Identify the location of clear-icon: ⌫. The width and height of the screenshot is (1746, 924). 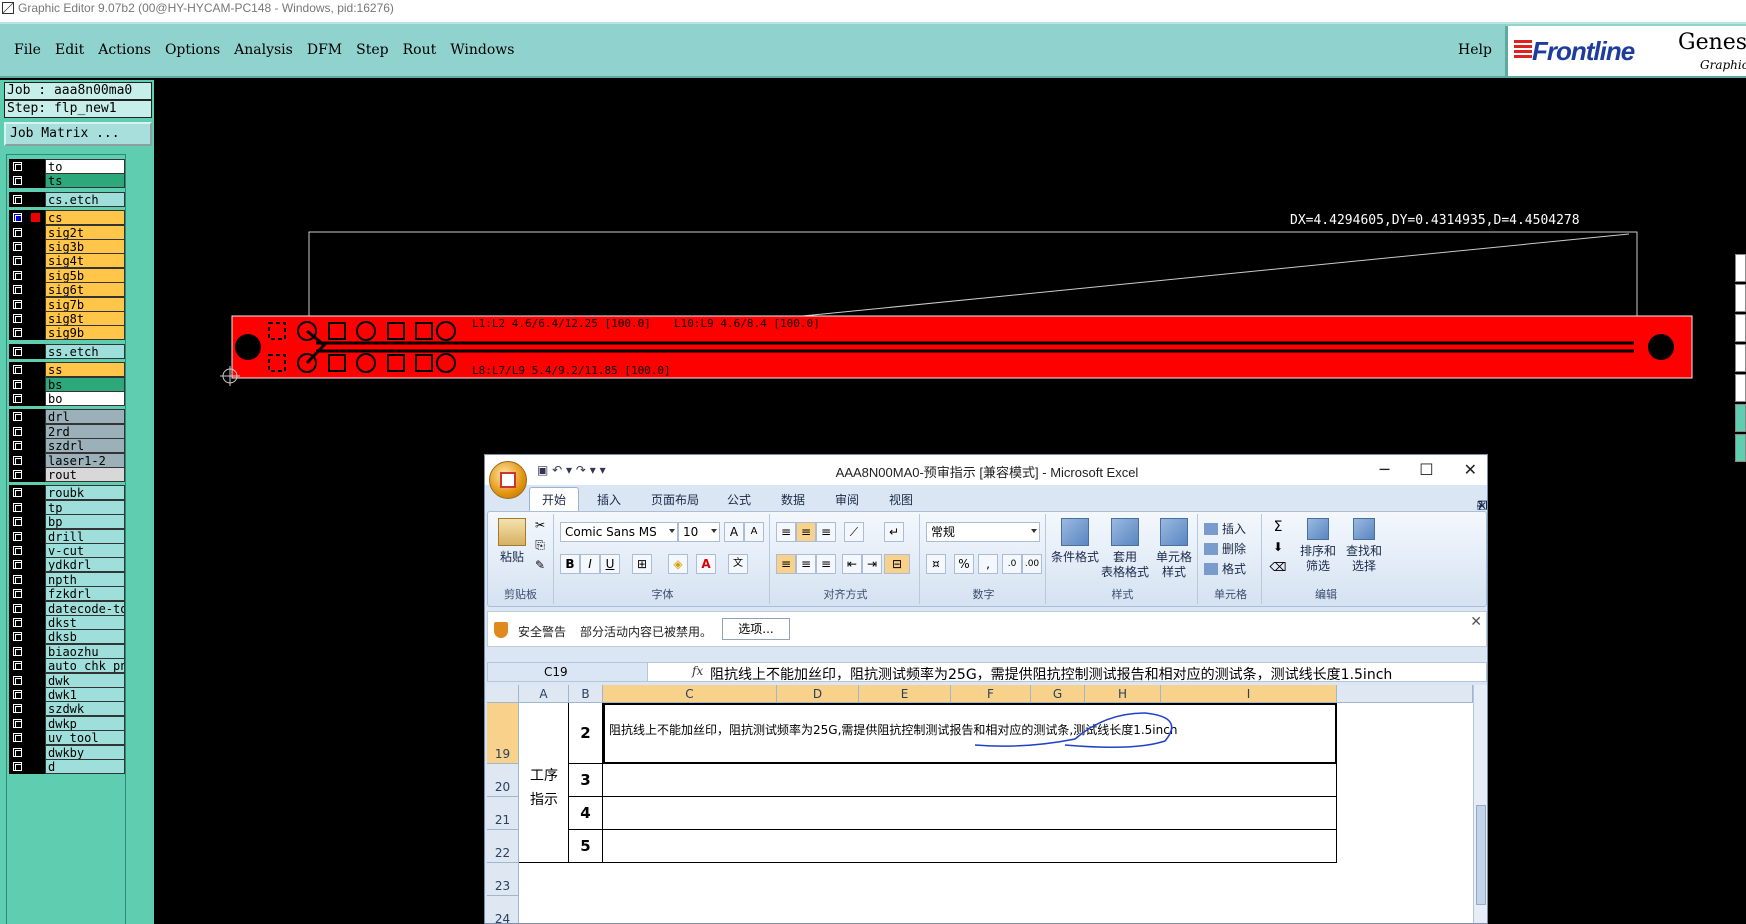
(1278, 568).